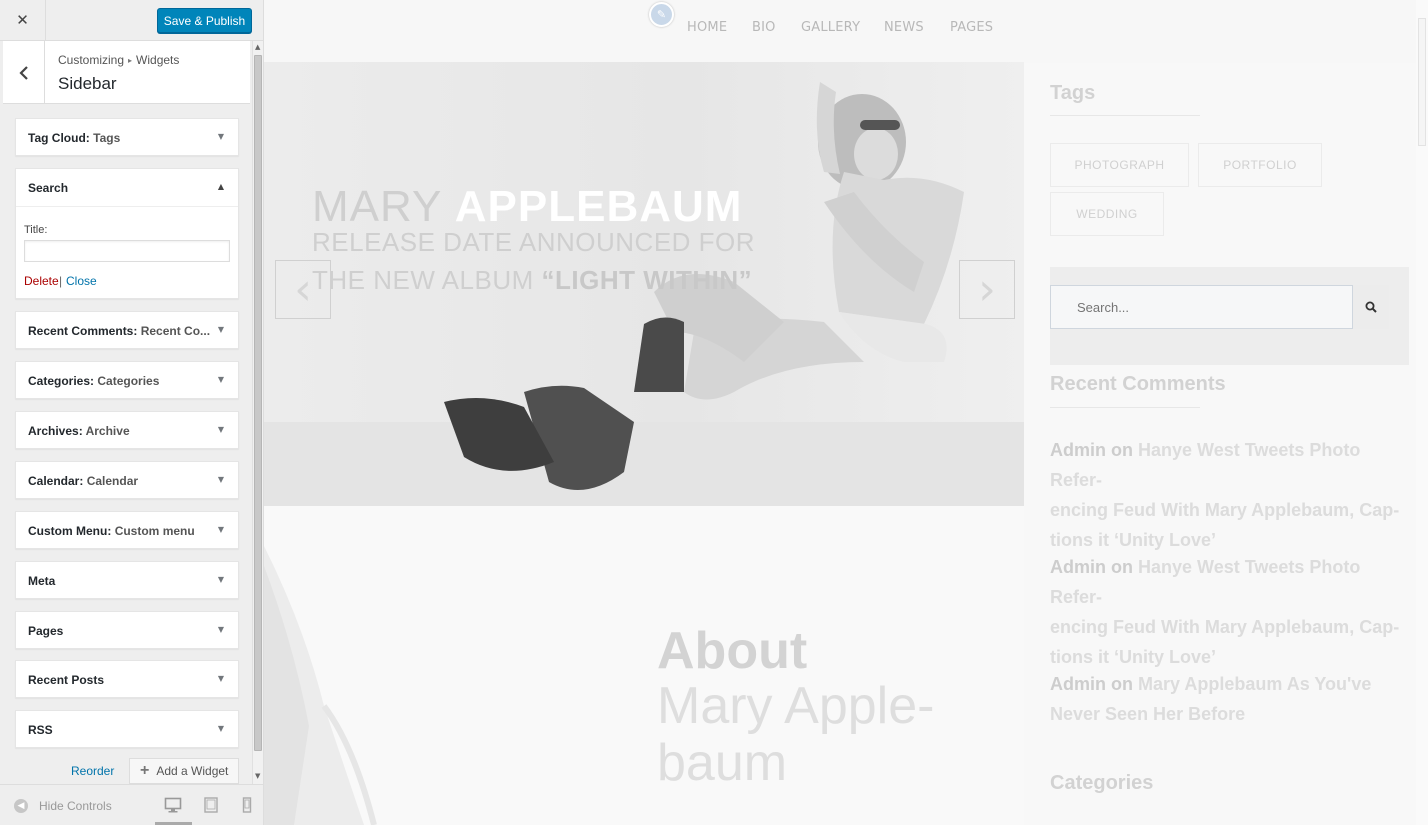 The height and width of the screenshot is (825, 1428). What do you see at coordinates (732, 651) in the screenshot?
I see `about-heading: About` at bounding box center [732, 651].